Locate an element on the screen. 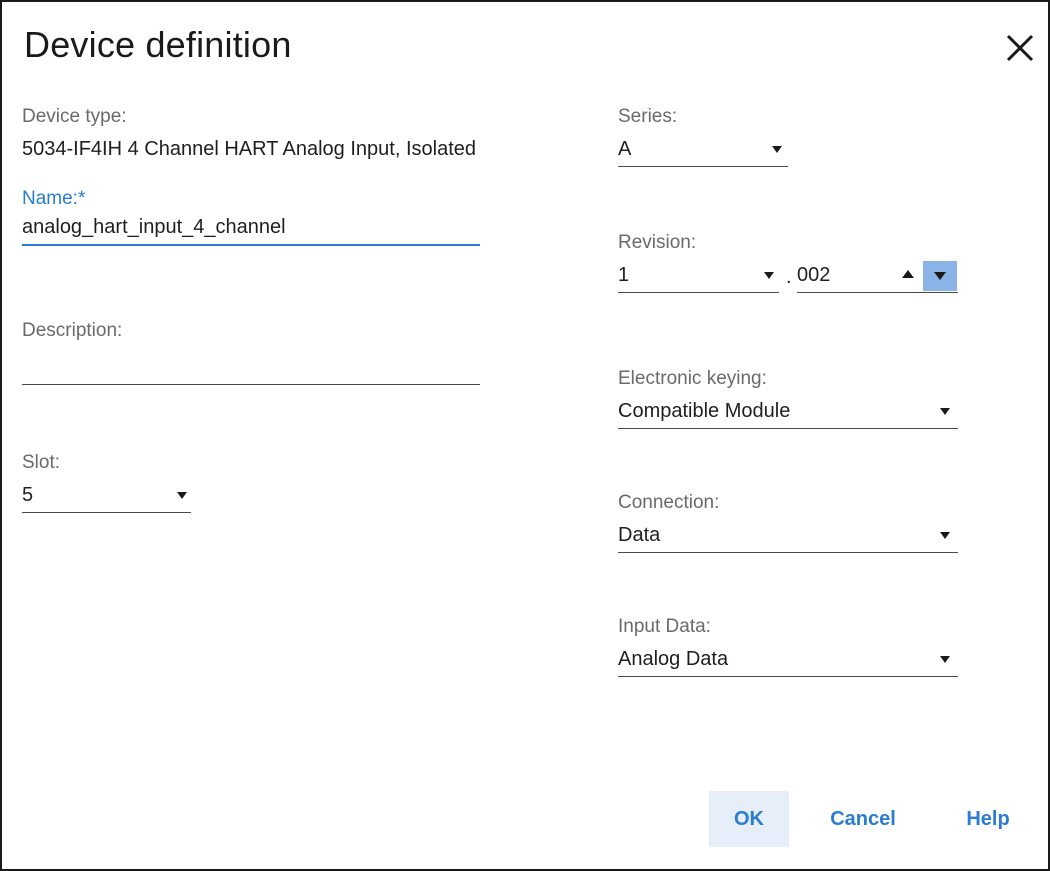 The width and height of the screenshot is (1050, 871). series-value: A is located at coordinates (625, 149).